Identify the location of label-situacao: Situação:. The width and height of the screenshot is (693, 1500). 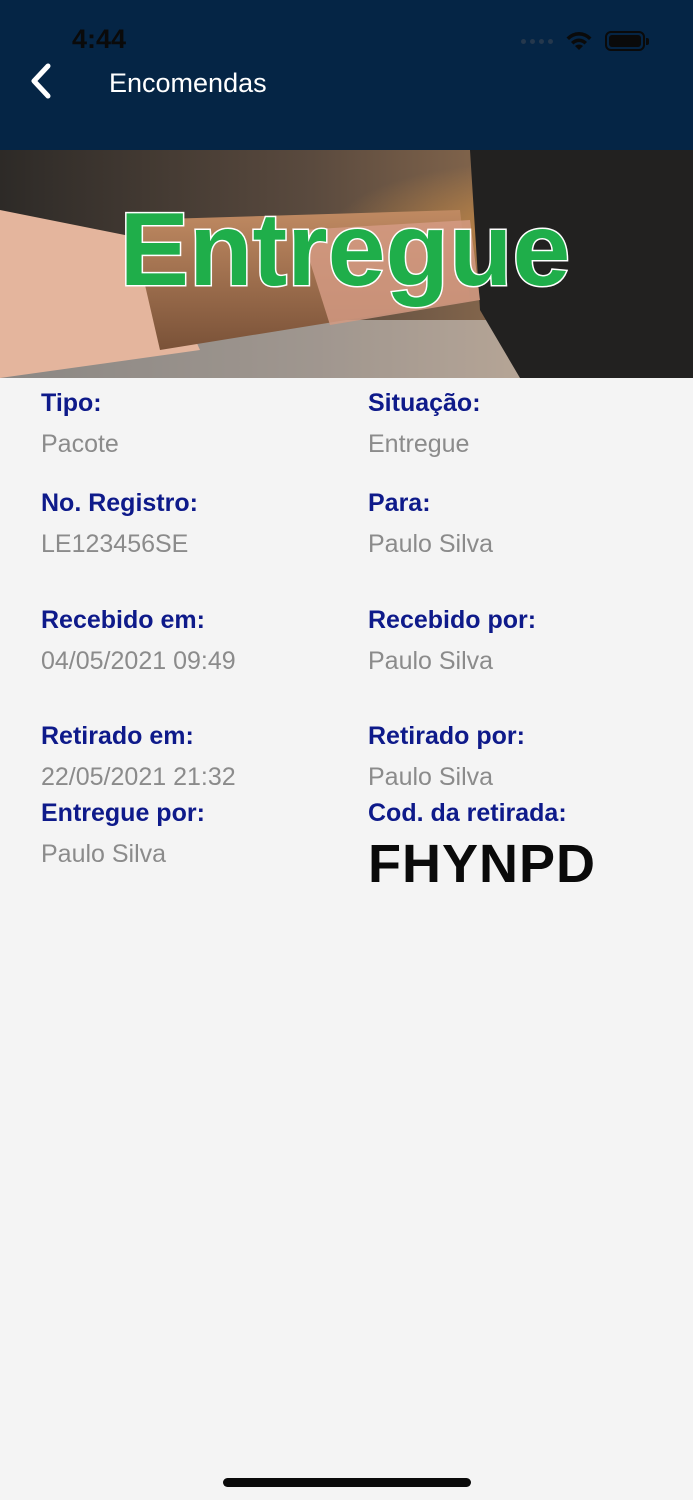
(424, 403).